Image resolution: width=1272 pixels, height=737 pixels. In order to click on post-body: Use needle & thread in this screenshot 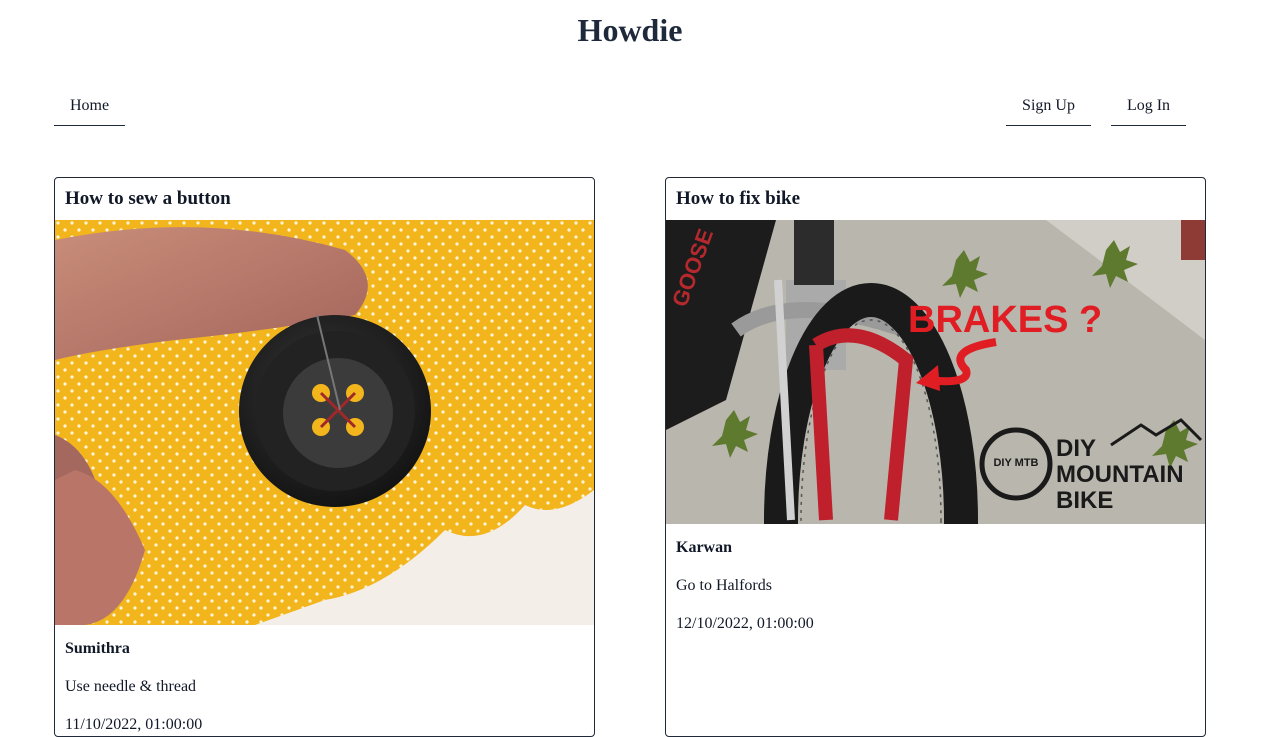, I will do `click(131, 686)`.